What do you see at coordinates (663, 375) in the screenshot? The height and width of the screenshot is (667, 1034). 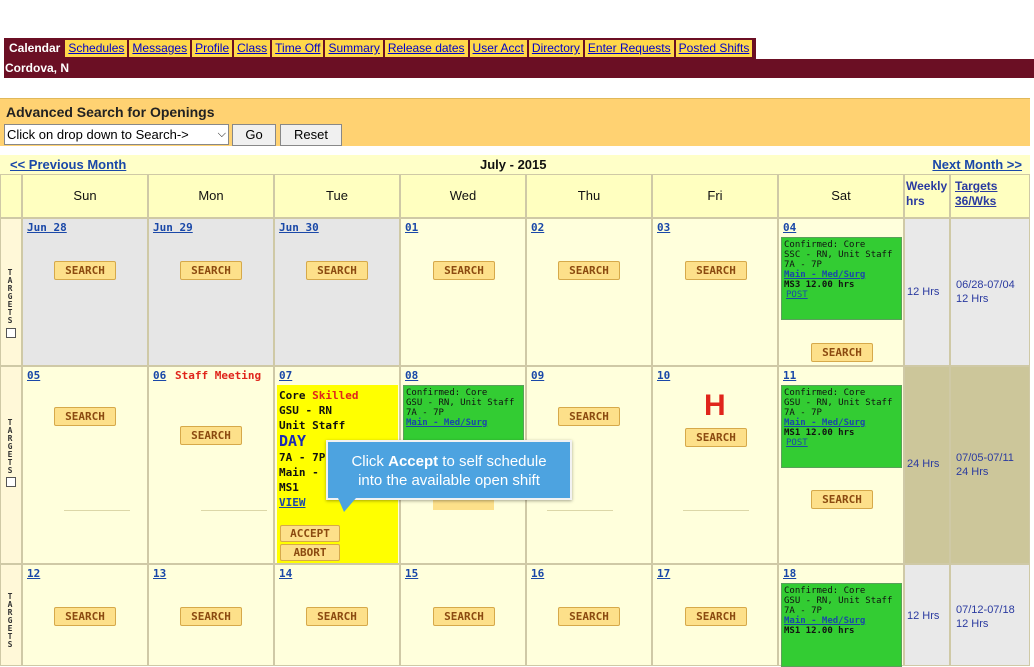 I see `date-link: 10` at bounding box center [663, 375].